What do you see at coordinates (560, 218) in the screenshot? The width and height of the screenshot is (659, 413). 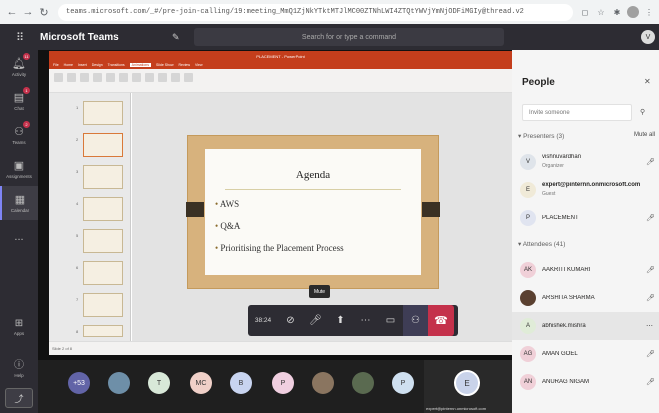 I see `participant-name: PLACEMENT` at bounding box center [560, 218].